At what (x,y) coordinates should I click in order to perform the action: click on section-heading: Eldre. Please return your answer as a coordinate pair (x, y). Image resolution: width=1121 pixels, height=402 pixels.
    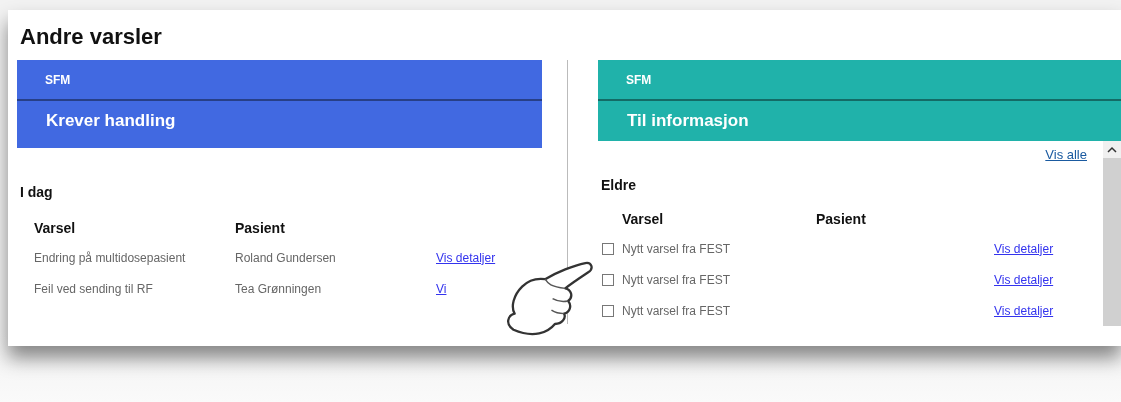
    Looking at the image, I should click on (619, 186).